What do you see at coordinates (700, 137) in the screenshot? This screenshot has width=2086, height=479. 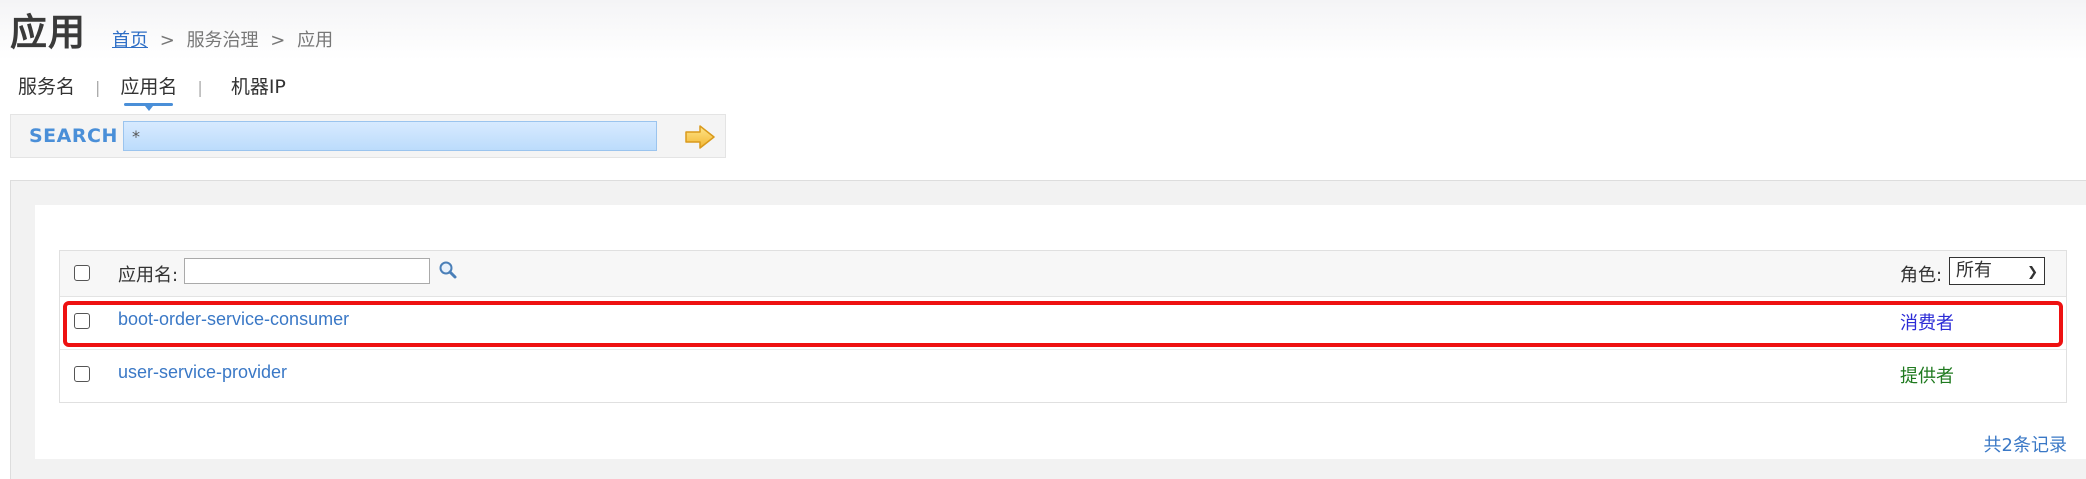 I see `arrow-right-icon` at bounding box center [700, 137].